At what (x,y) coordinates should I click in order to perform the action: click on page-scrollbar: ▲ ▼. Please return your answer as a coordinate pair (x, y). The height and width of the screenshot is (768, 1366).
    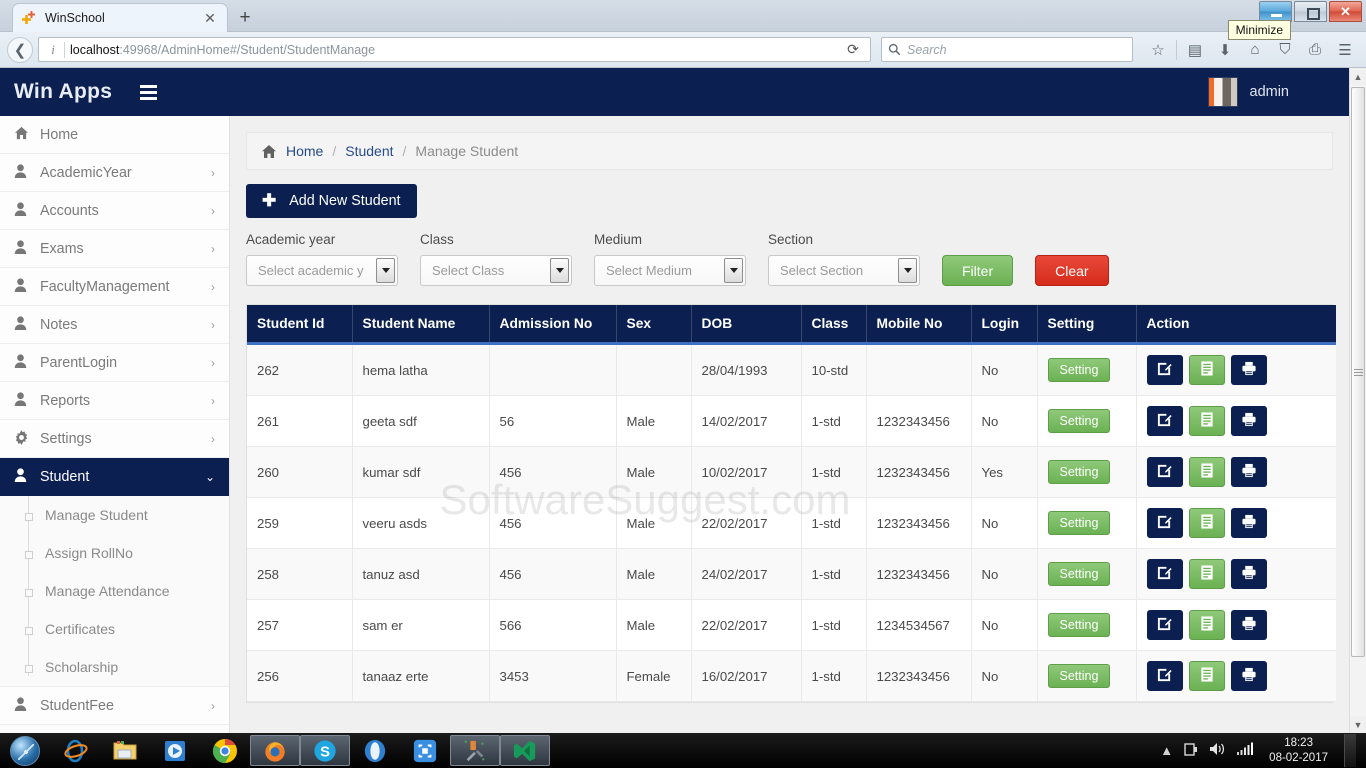
    Looking at the image, I should click on (1357, 400).